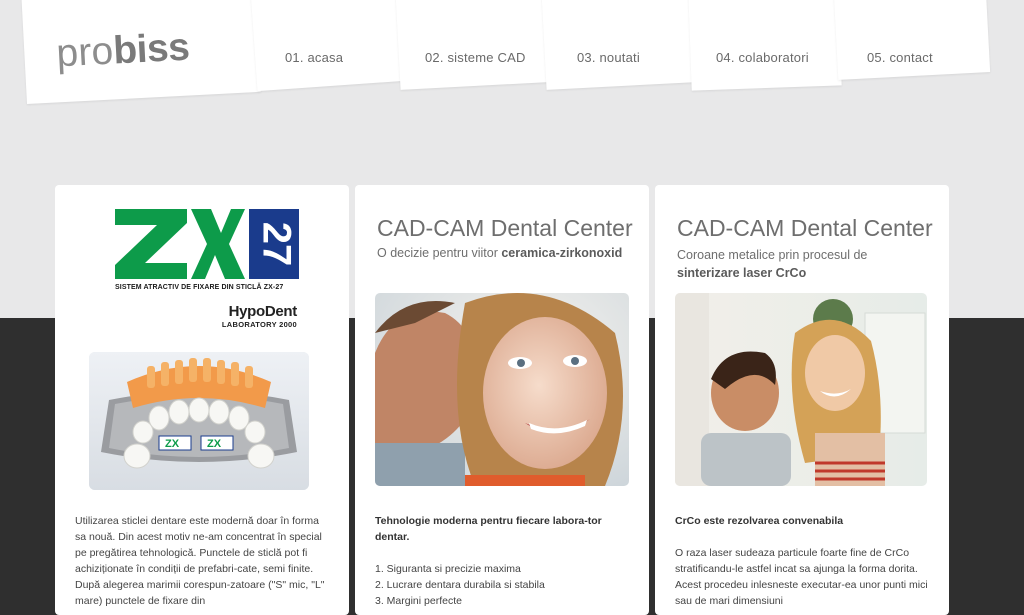  I want to click on hypodent-logo: HypoDent LABORATORY 2000, so click(259, 316).